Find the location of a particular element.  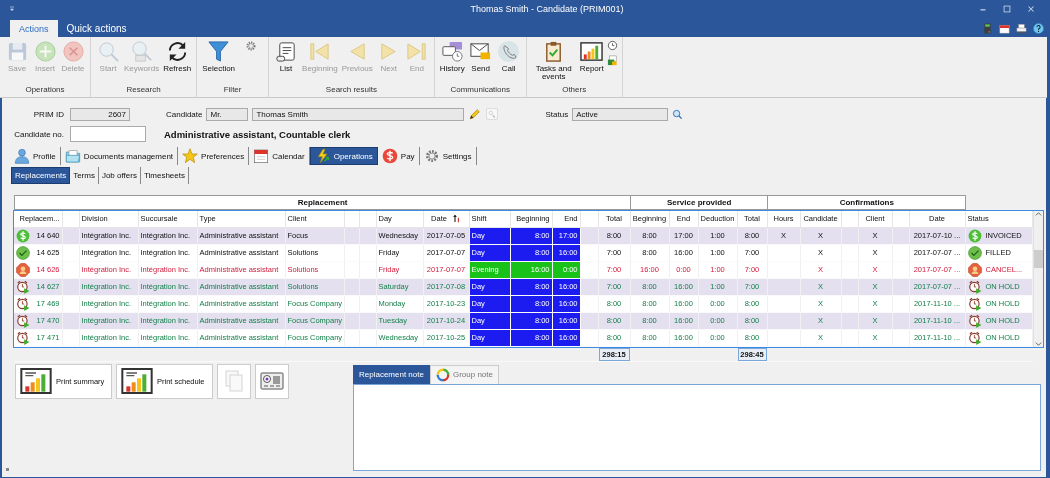

gauge-icon is located at coordinates (442, 374).